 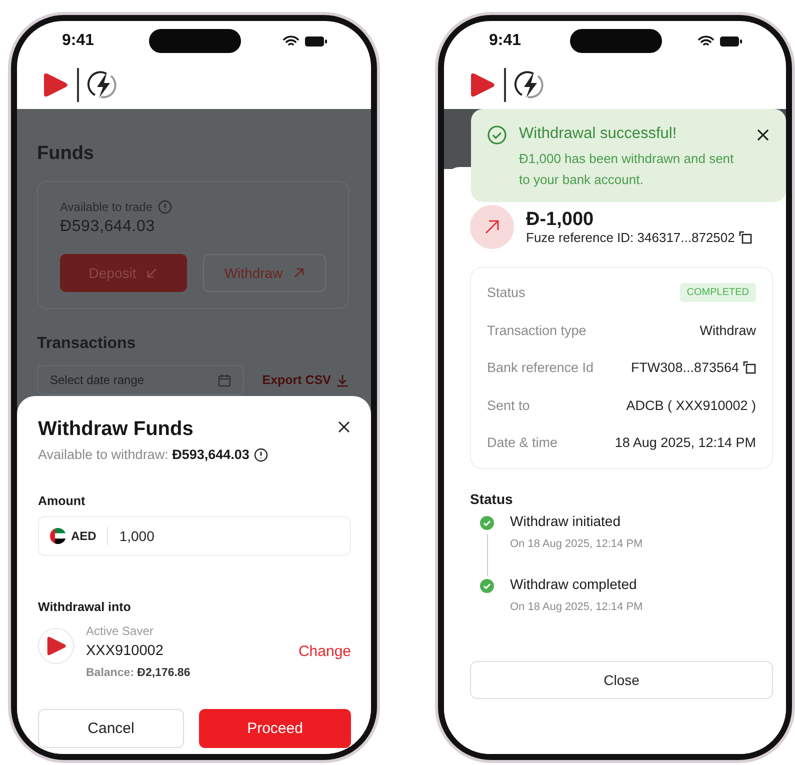 What do you see at coordinates (497, 135) in the screenshot?
I see `check-circle-icon` at bounding box center [497, 135].